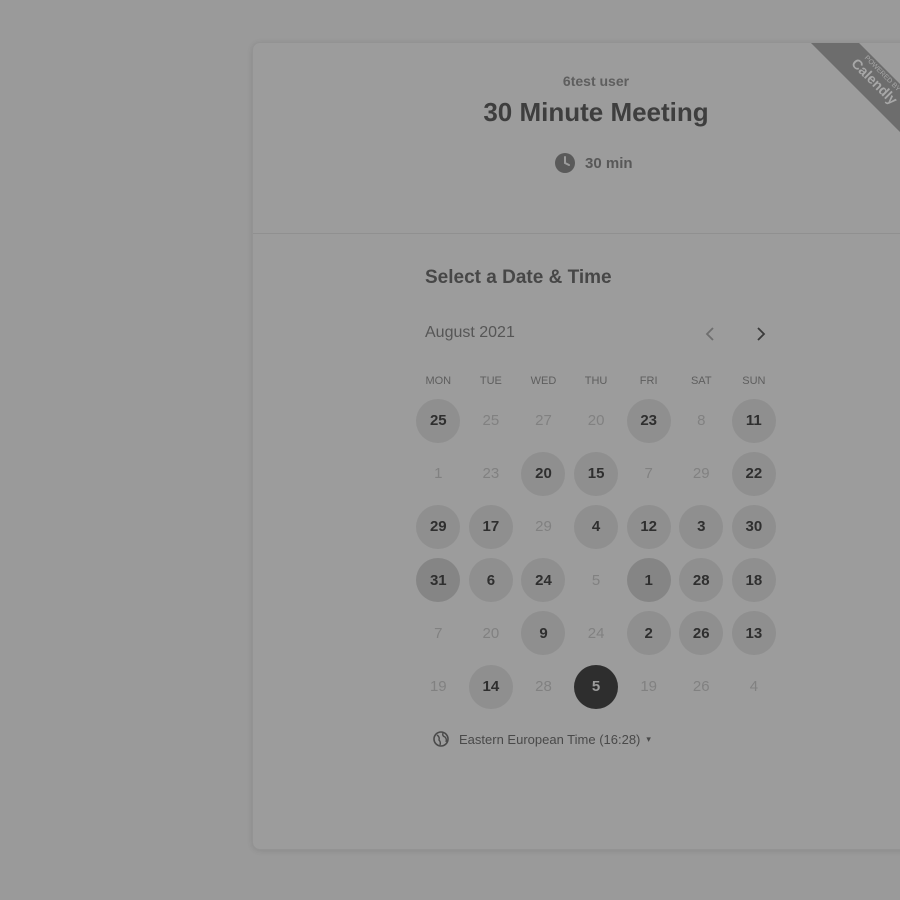 The image size is (900, 900). I want to click on month-label: August 2021, so click(470, 332).